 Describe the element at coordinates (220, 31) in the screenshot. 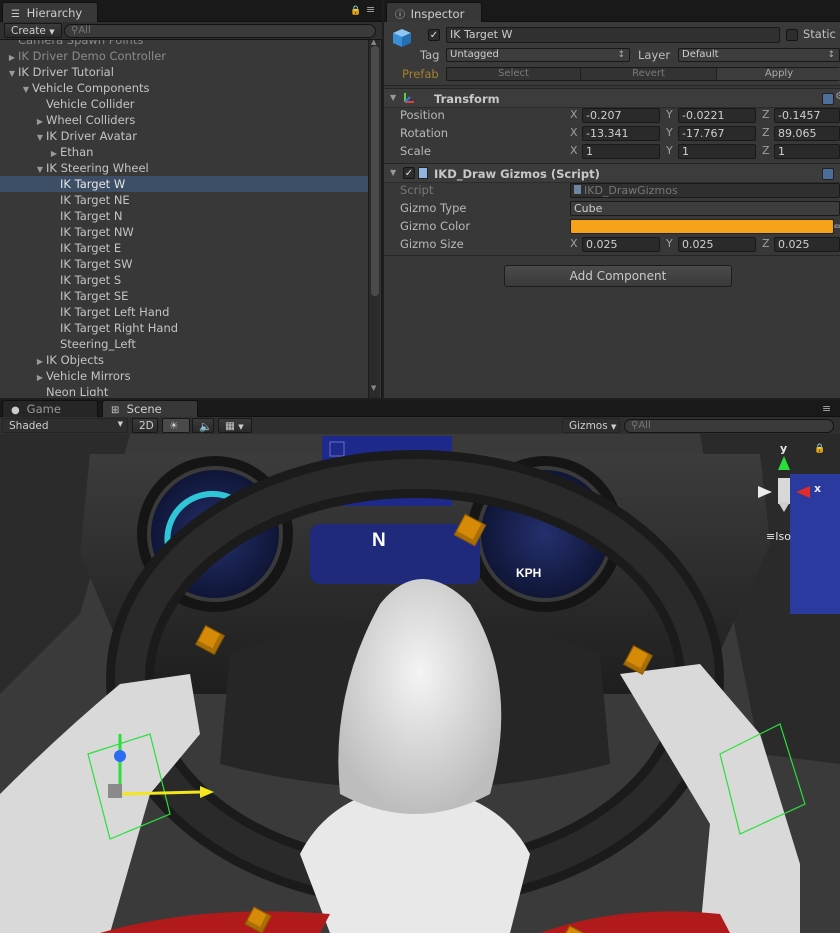

I see `hierarchy-search-input: ⚲All` at that location.